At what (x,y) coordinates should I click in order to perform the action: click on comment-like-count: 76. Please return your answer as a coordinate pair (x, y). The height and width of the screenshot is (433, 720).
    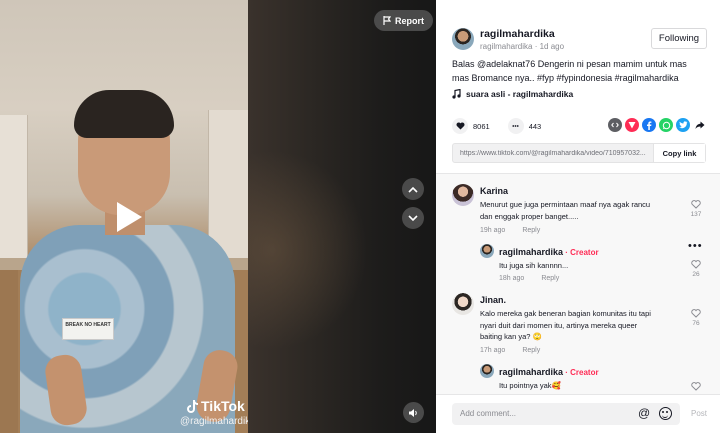
    Looking at the image, I should click on (696, 323).